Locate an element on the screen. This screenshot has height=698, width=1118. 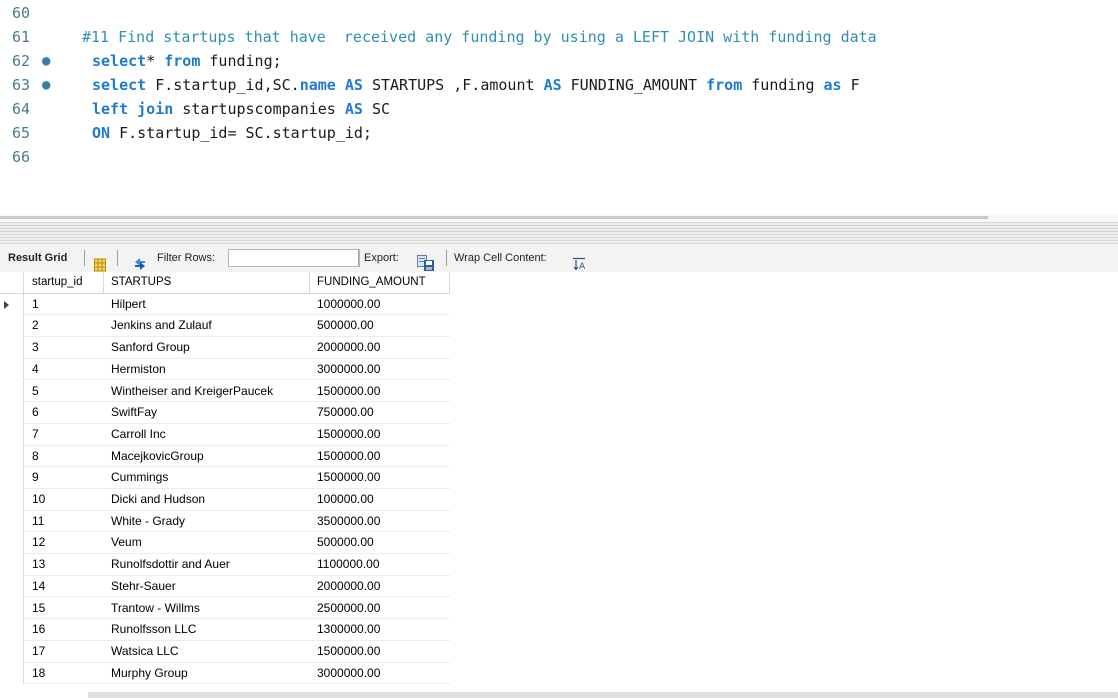
table-row: 5 Wintheiser and KreigerPaucek 1500000.00 is located at coordinates (225, 391).